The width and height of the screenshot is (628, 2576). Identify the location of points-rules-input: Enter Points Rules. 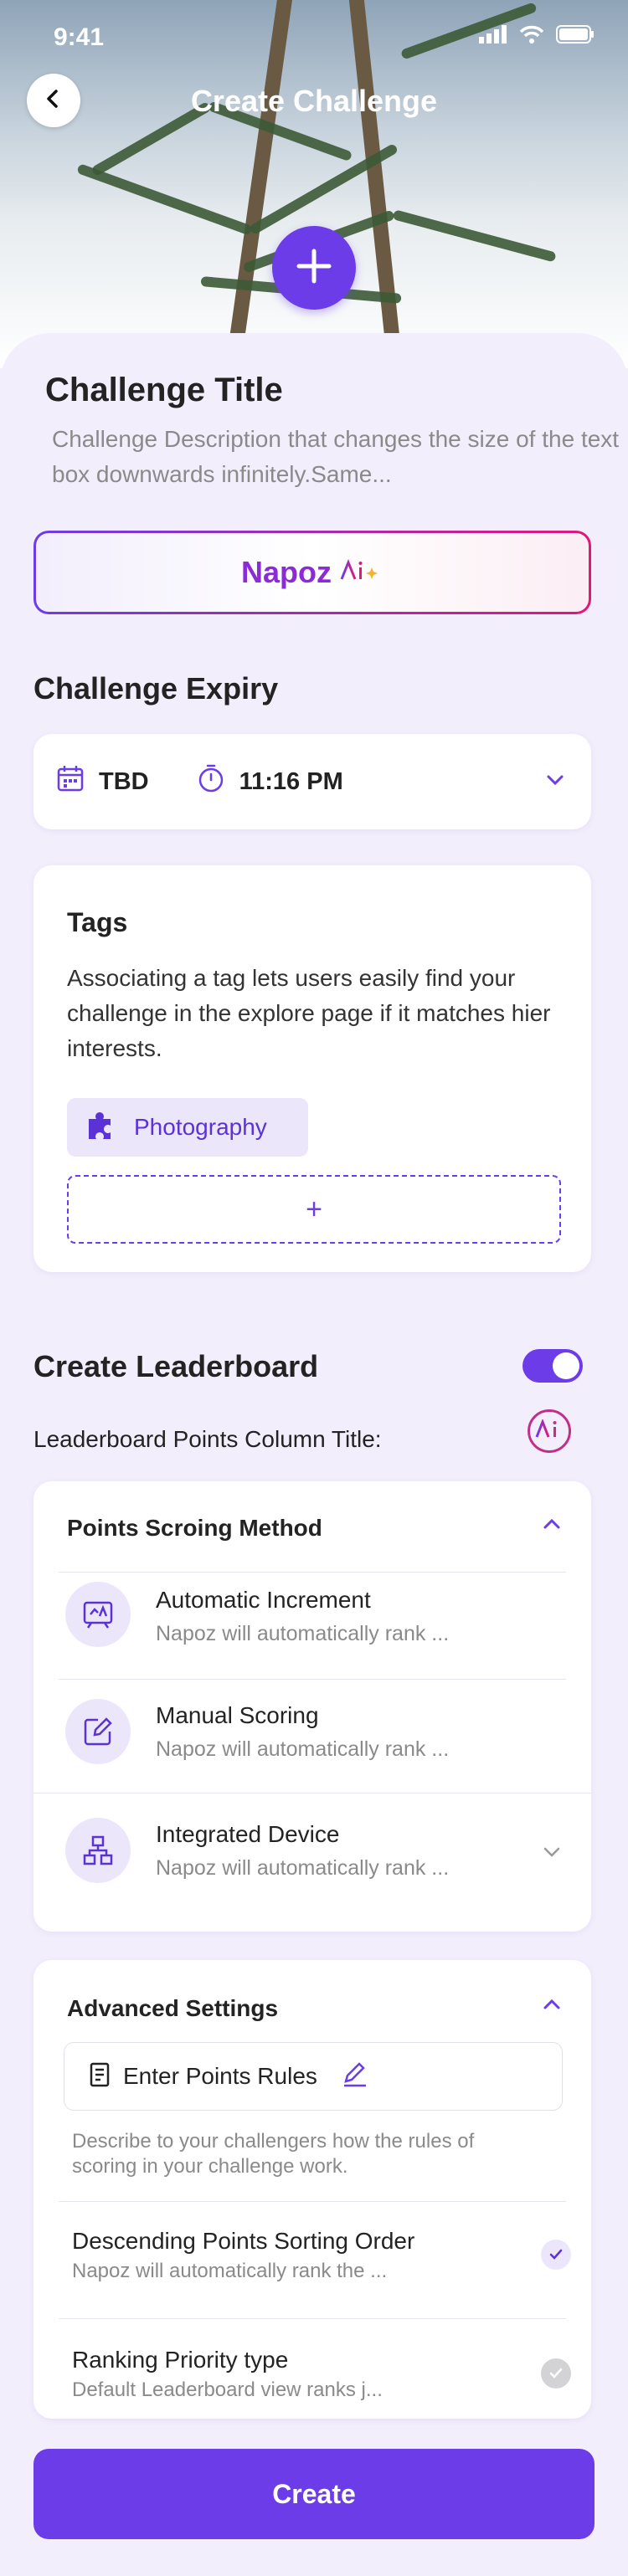
(313, 2076).